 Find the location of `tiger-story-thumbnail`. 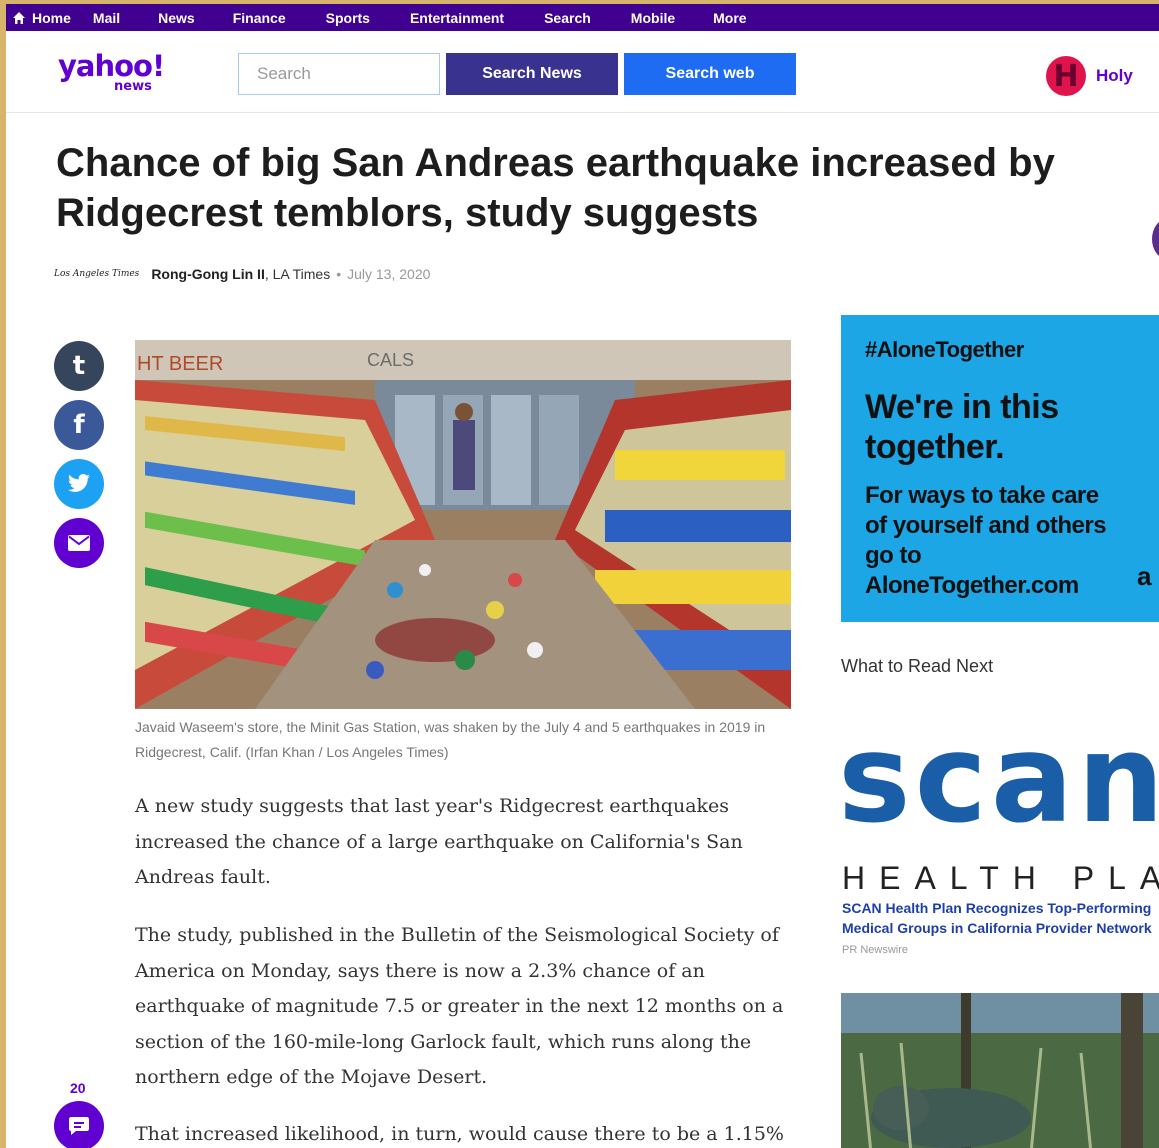

tiger-story-thumbnail is located at coordinates (1000, 1070).